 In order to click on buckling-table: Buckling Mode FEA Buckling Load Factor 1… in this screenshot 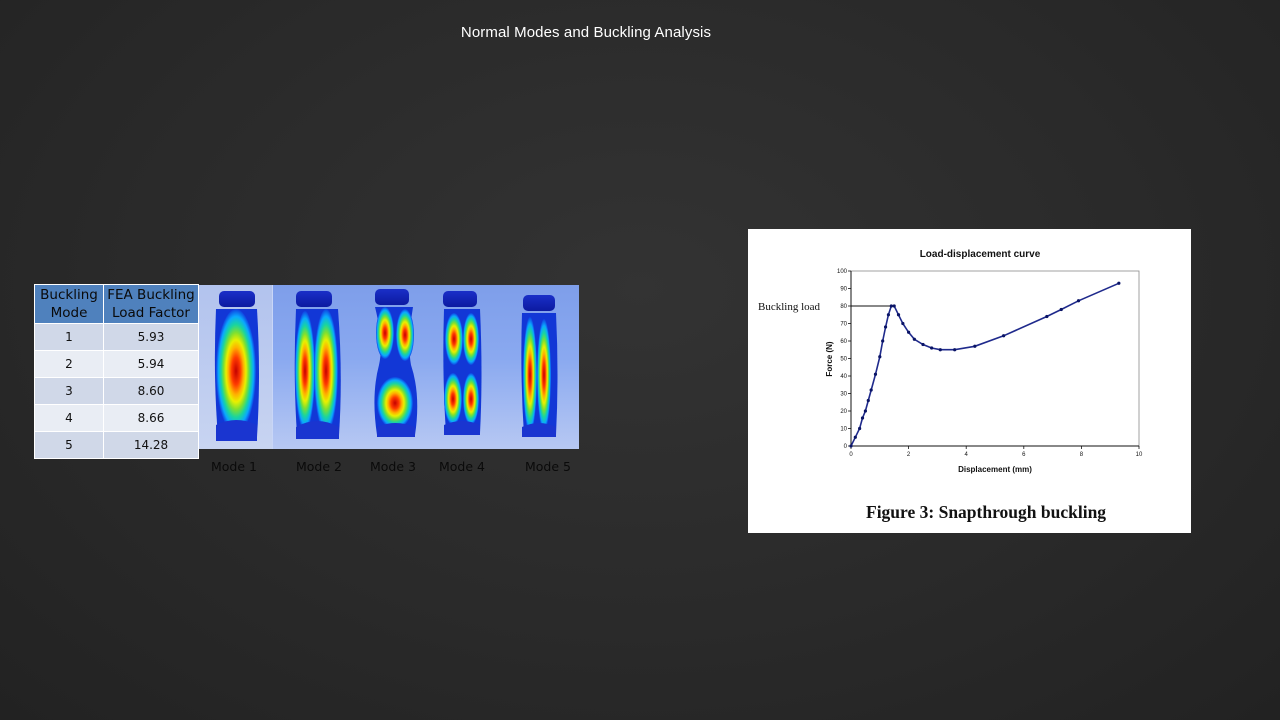, I will do `click(116, 371)`.